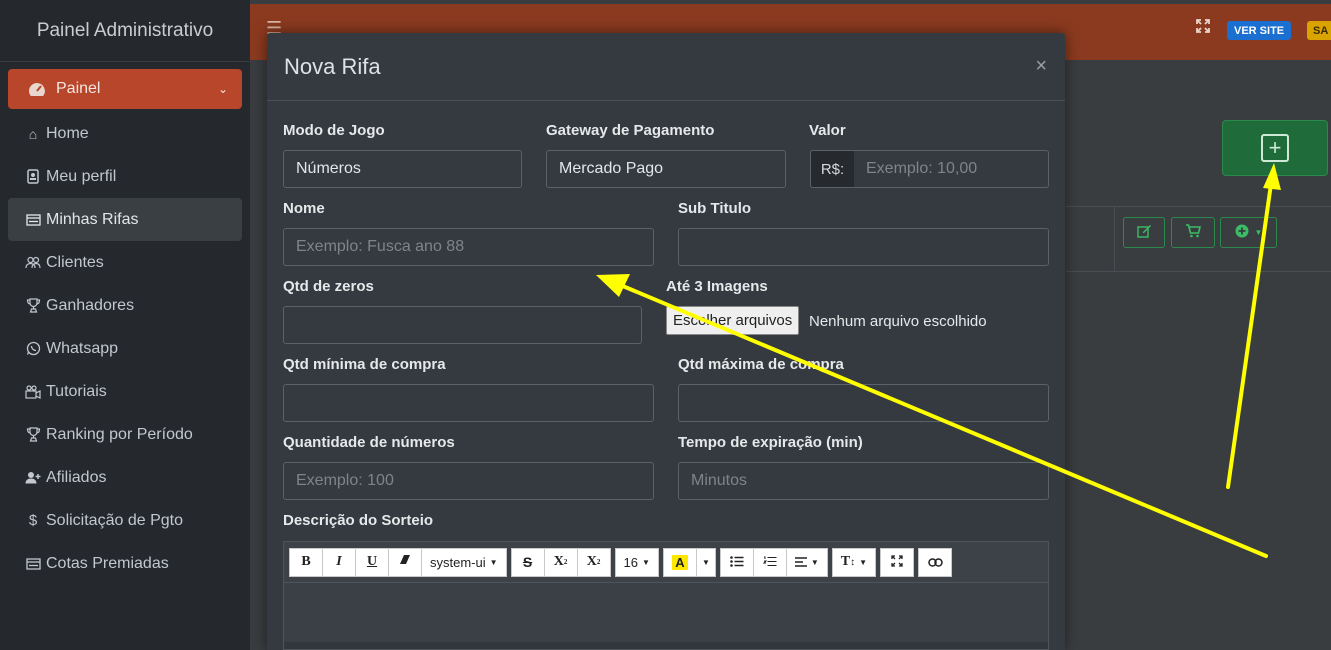 Image resolution: width=1331 pixels, height=650 pixels. Describe the element at coordinates (1242, 232) in the screenshot. I see `plus-circle-icon` at that location.